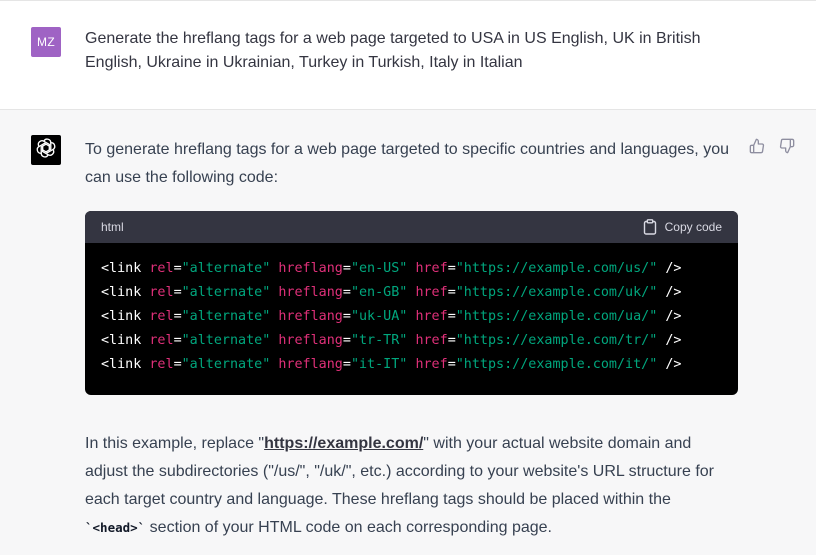 The width and height of the screenshot is (816, 555). I want to click on assistant-avatar, so click(46, 150).